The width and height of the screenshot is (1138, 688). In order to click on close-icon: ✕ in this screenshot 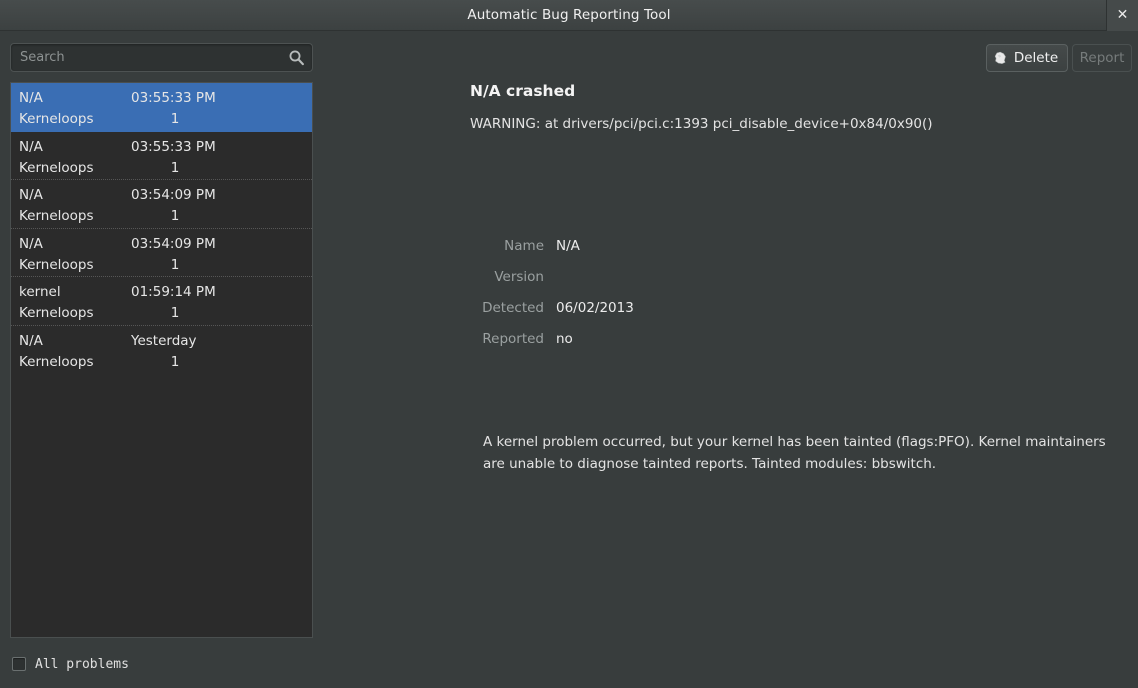, I will do `click(1122, 15)`.